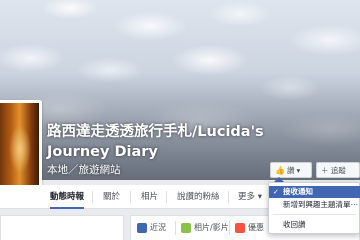  What do you see at coordinates (314, 214) in the screenshot?
I see `menu-divider` at bounding box center [314, 214].